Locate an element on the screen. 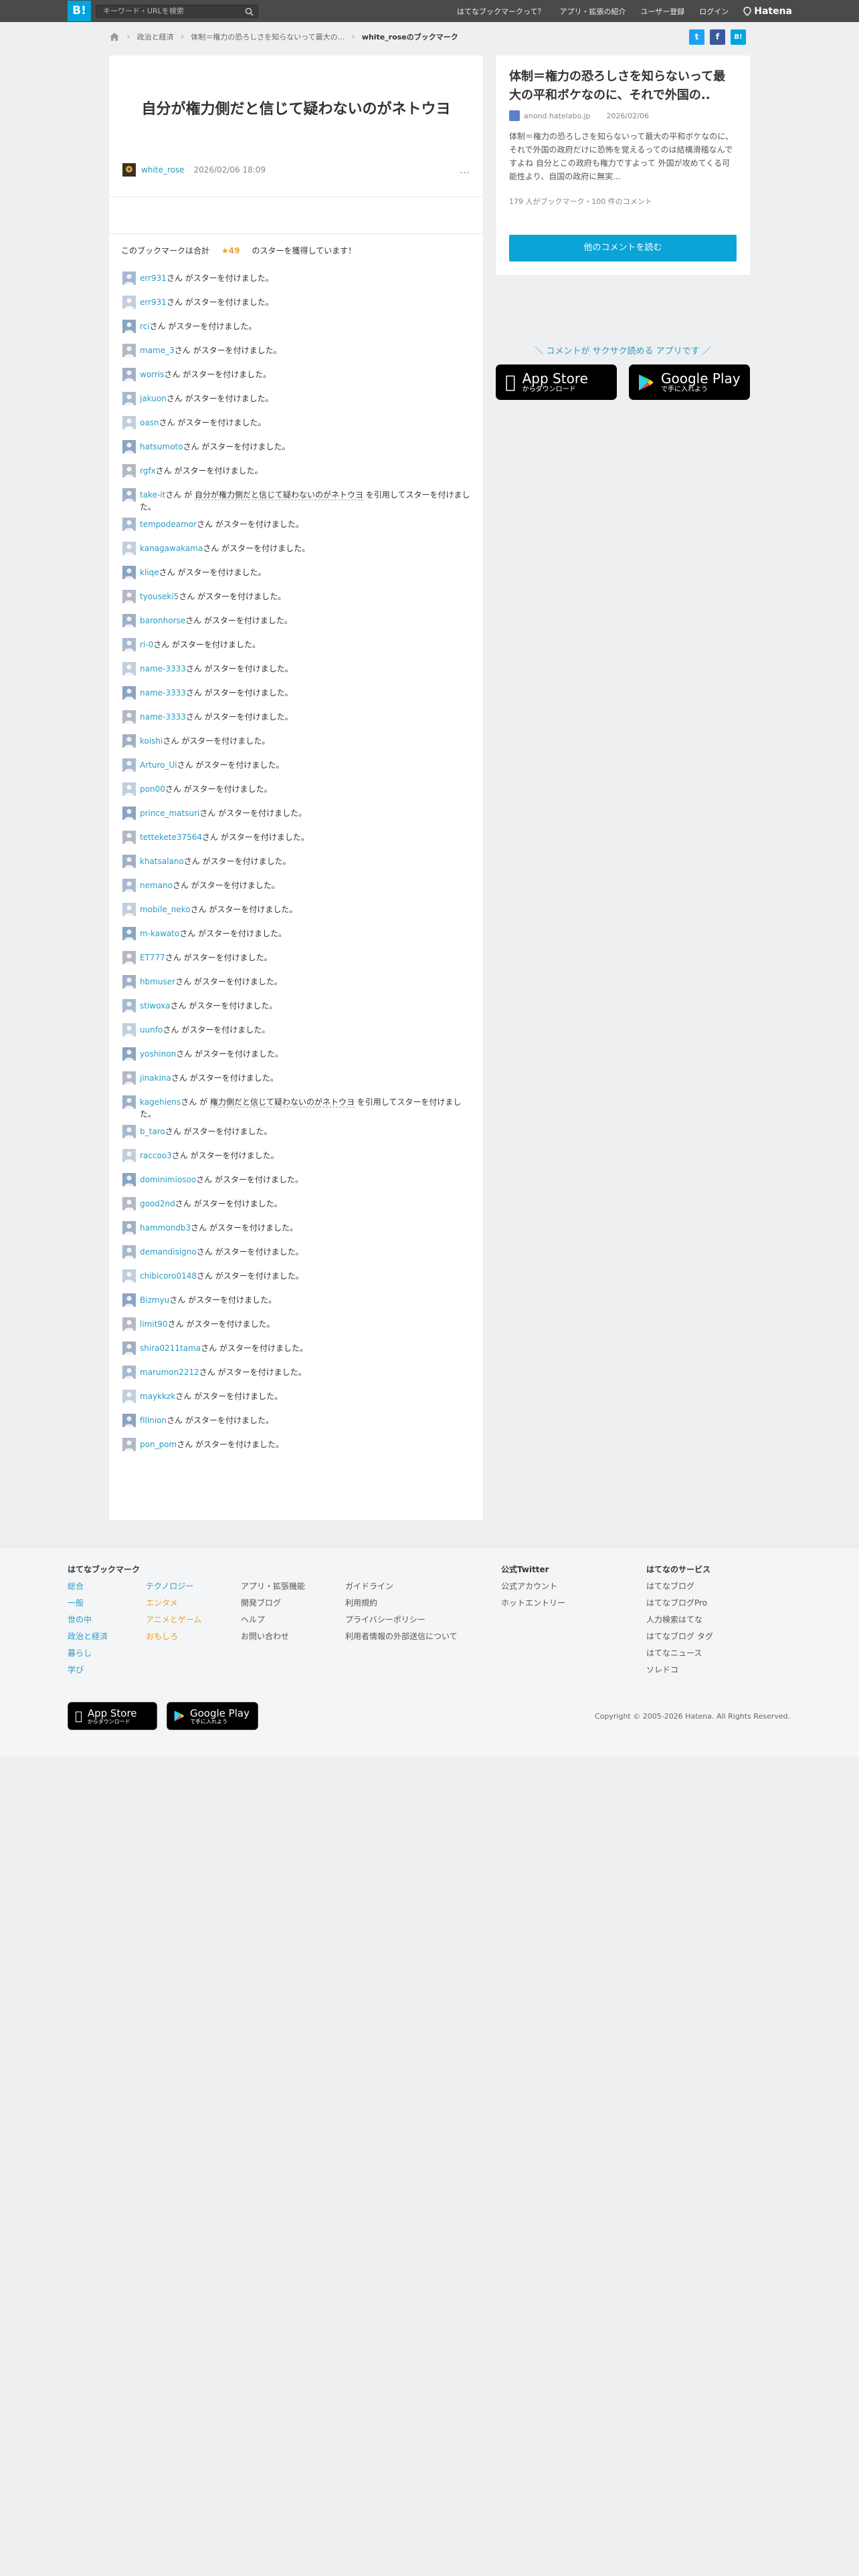 This screenshot has width=859, height=2576. app-store-button:  App Store からダウンロード is located at coordinates (556, 382).